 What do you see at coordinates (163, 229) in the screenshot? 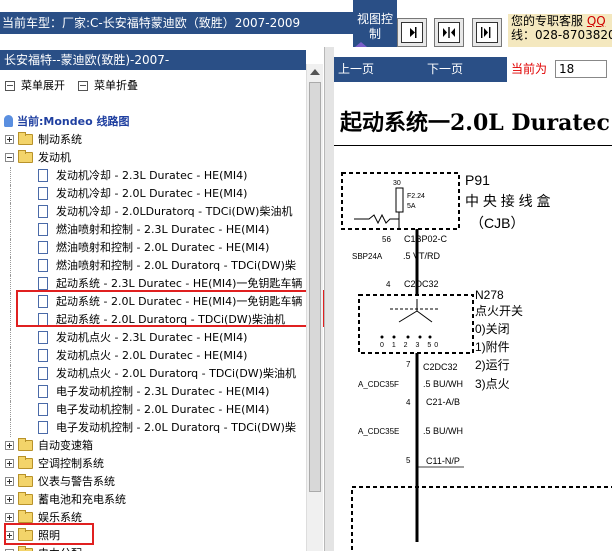
I see `tree-doc-label: 燃油喷射和控制 - 2.3L Duratec - HE(MI4)` at bounding box center [163, 229].